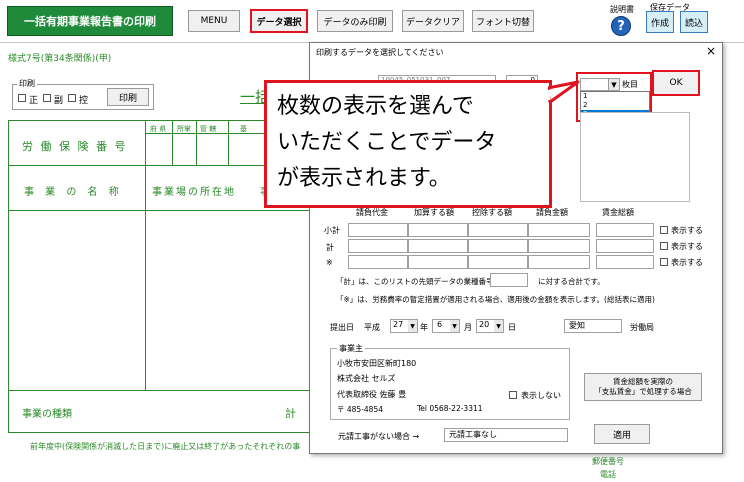 The width and height of the screenshot is (744, 482). What do you see at coordinates (676, 83) in the screenshot?
I see `ok-button: OK` at bounding box center [676, 83].